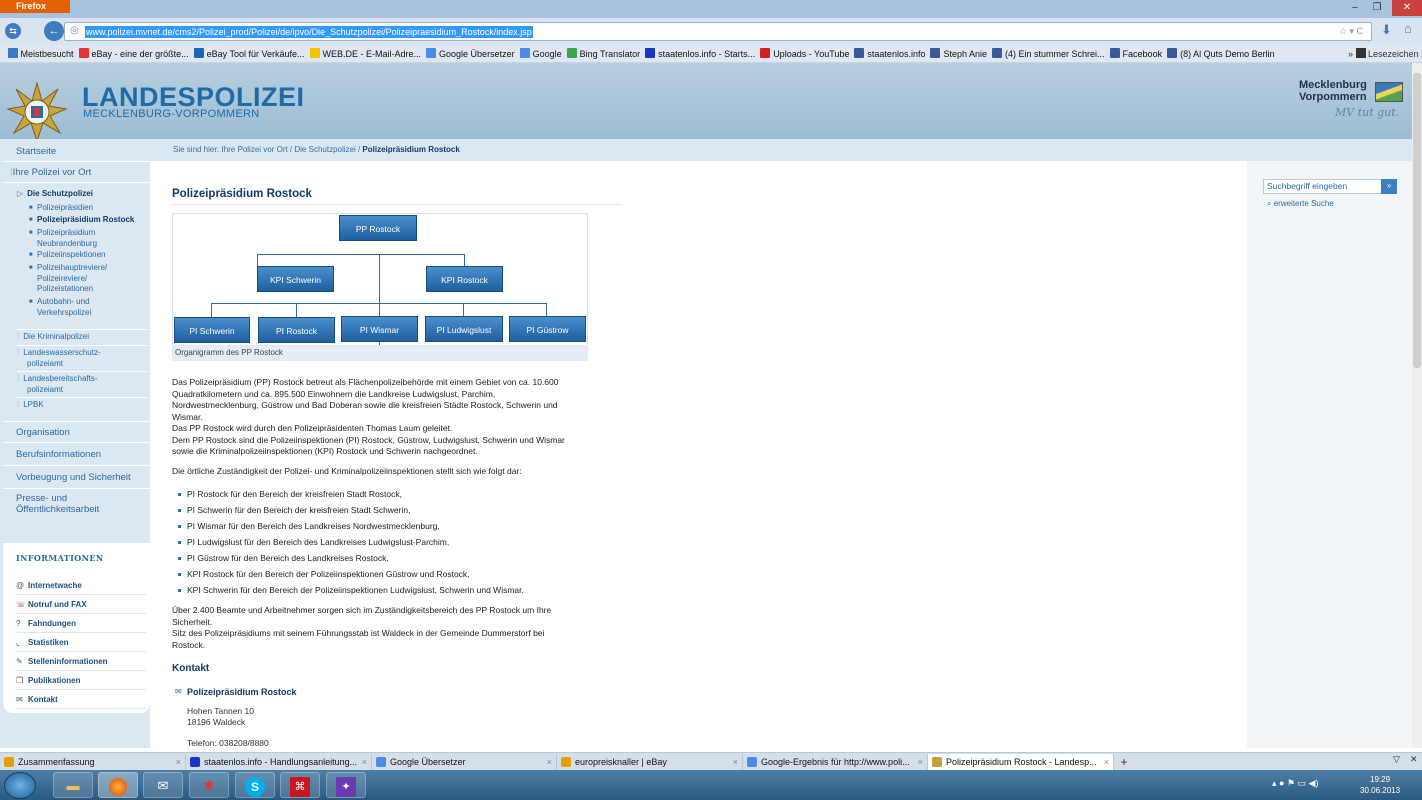 The image size is (1422, 800). What do you see at coordinates (71, 255) in the screenshot?
I see `nav-polizeiinspektionen: Polizeiinspektionen` at bounding box center [71, 255].